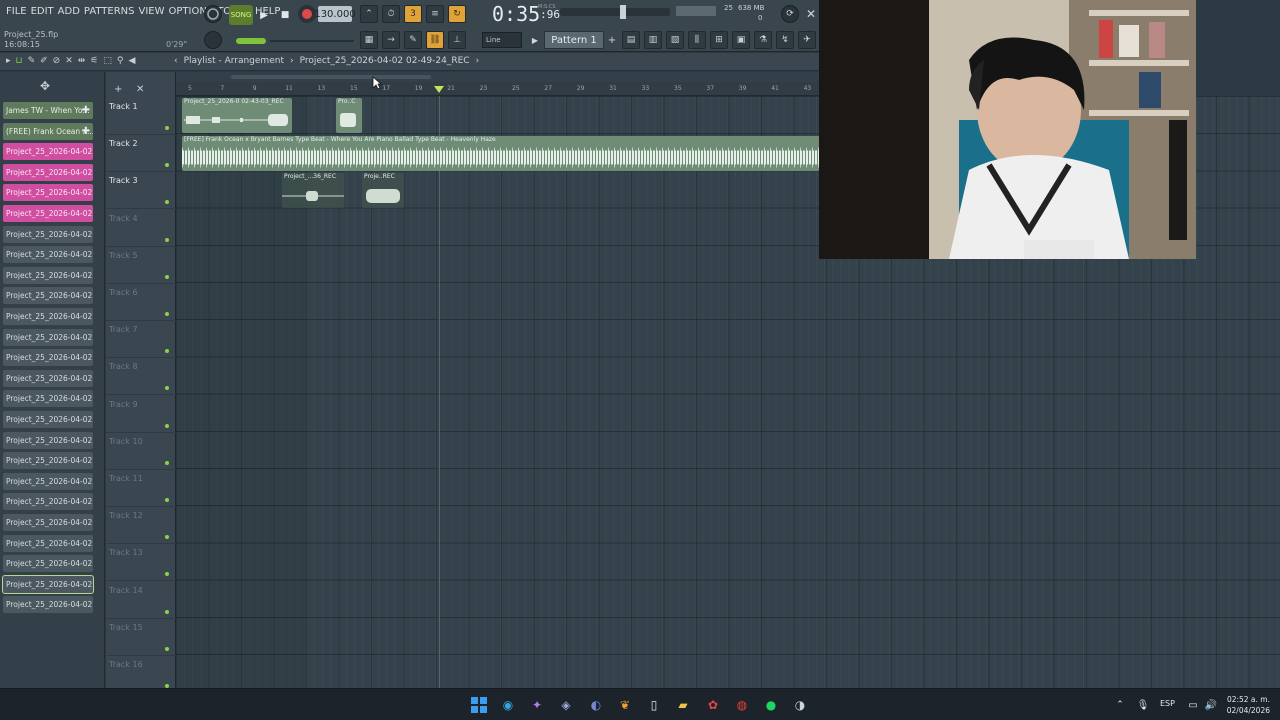  What do you see at coordinates (790, 14) in the screenshot?
I see `refresh-icon: ⟳` at bounding box center [790, 14].